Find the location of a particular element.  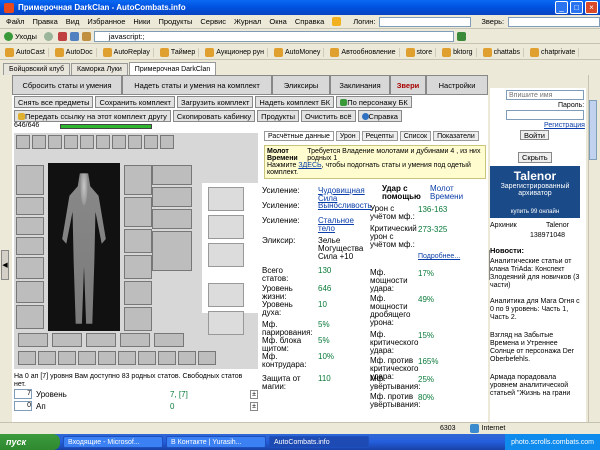

link-timer: Таймер is located at coordinates (178, 52).